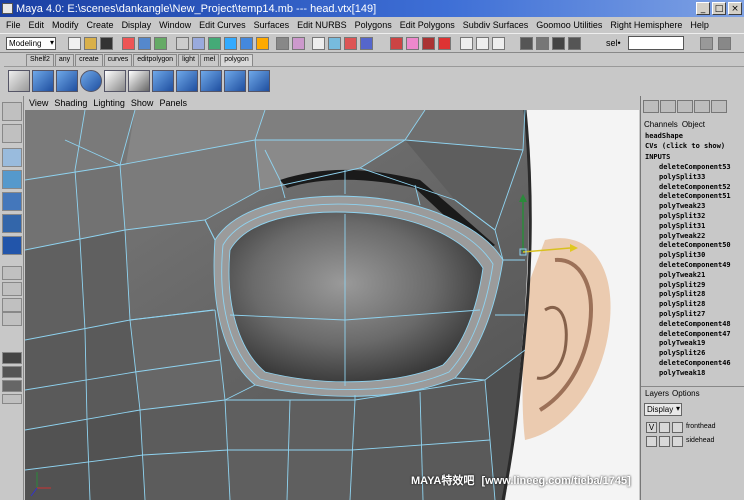 This screenshot has width=744, height=500. I want to click on graph-editor-layout-icon, so click(12, 386).